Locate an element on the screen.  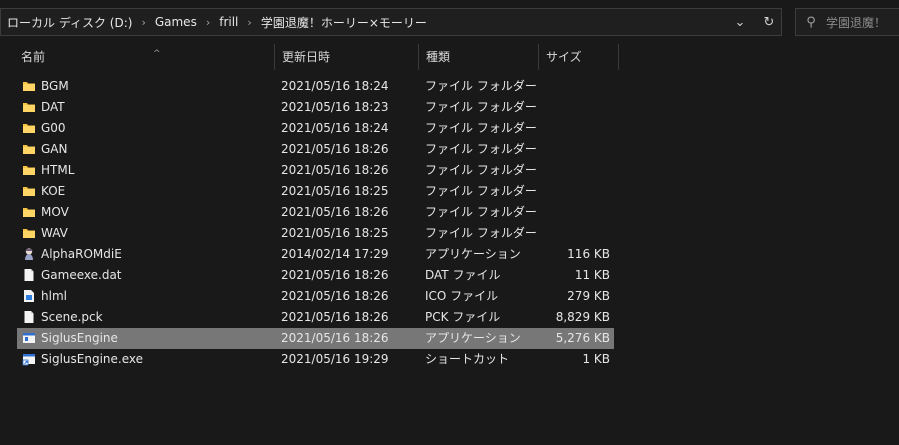
column-date-label: 更新日時 is located at coordinates (306, 57).